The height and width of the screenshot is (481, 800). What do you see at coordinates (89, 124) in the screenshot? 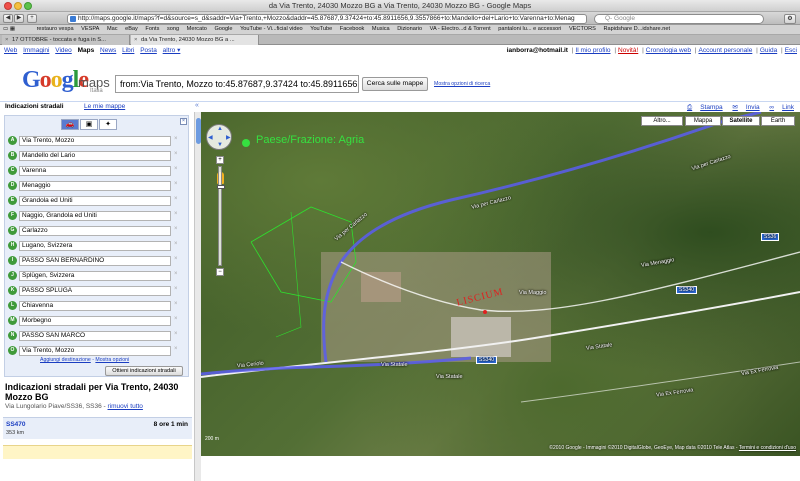
I see `transit-icon: ▣` at bounding box center [89, 124].